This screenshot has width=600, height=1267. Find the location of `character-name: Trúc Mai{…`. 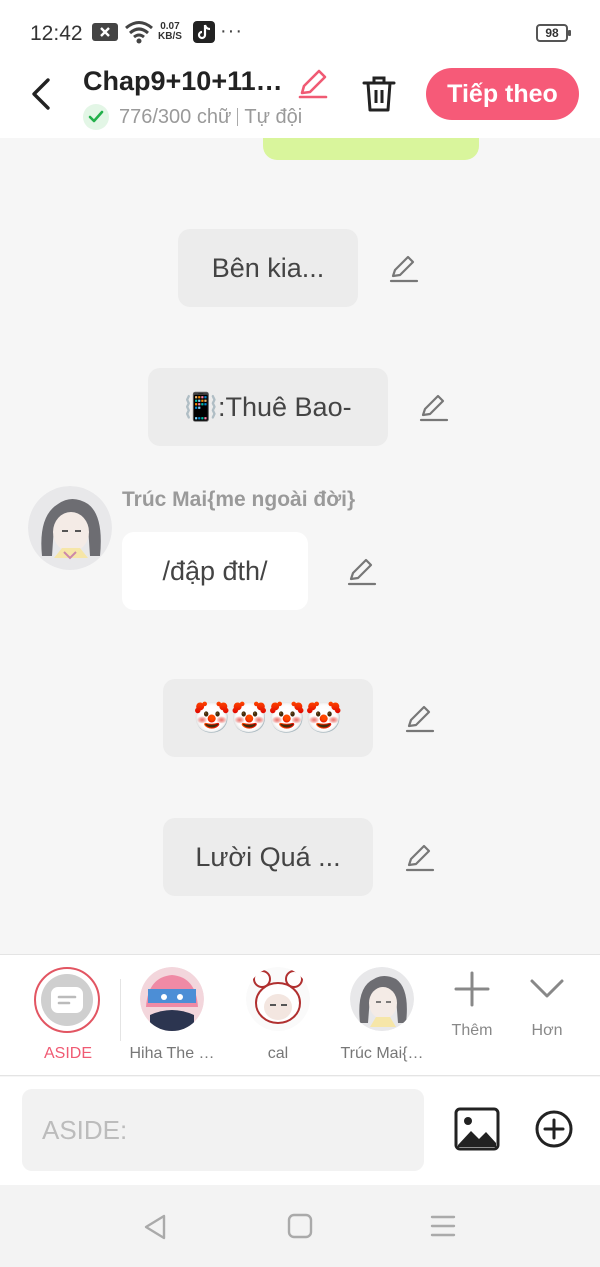

character-name: Trúc Mai{… is located at coordinates (382, 1053).